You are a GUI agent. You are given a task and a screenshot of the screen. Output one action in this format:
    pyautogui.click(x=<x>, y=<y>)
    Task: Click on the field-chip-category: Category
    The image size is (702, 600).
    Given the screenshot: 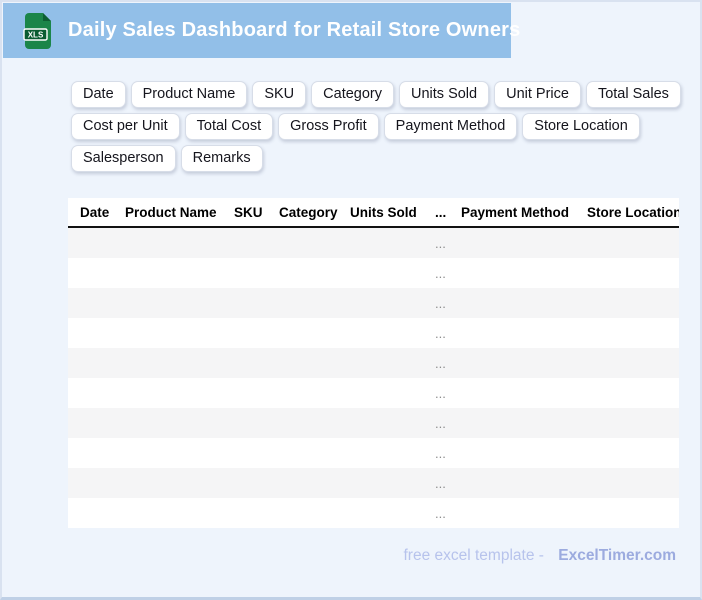 What is the action you would take?
    pyautogui.click(x=352, y=94)
    